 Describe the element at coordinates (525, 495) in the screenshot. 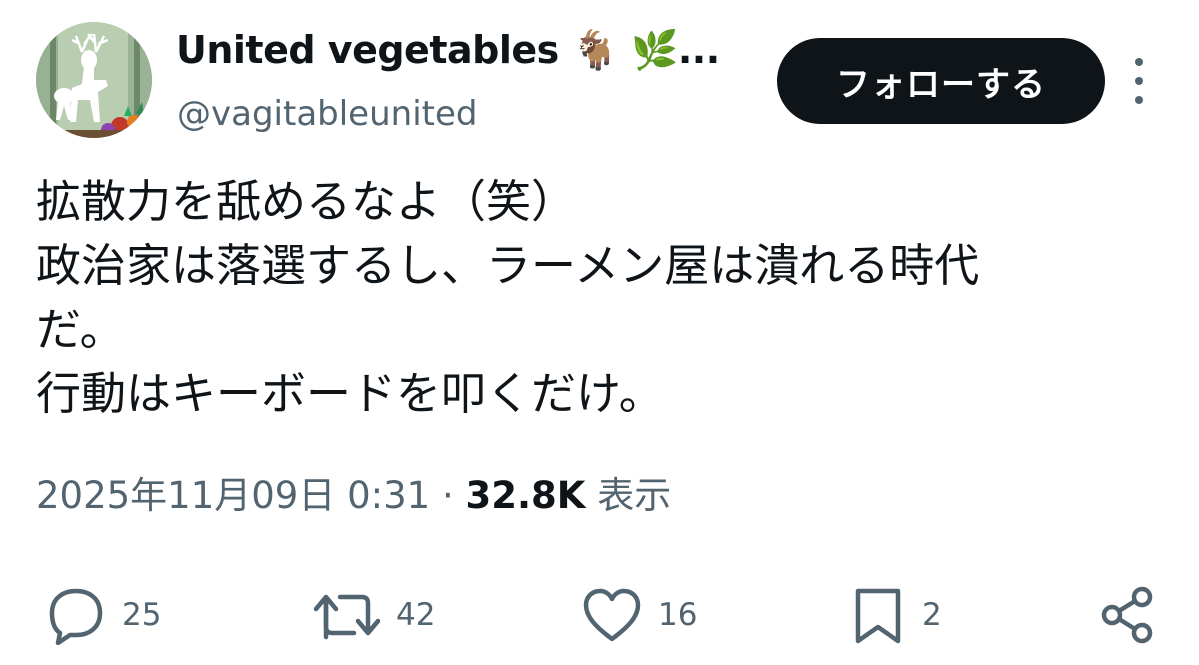

I see `views-count: 32.8K` at that location.